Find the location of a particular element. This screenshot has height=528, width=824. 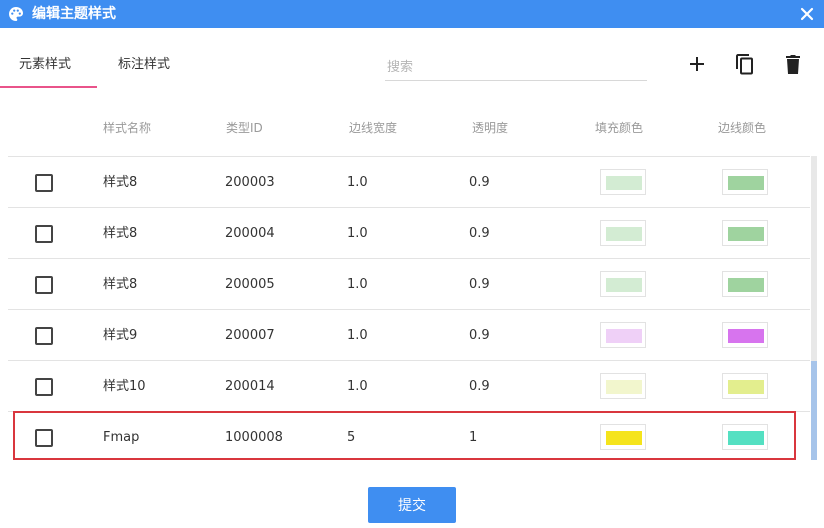

add-icon is located at coordinates (697, 64).